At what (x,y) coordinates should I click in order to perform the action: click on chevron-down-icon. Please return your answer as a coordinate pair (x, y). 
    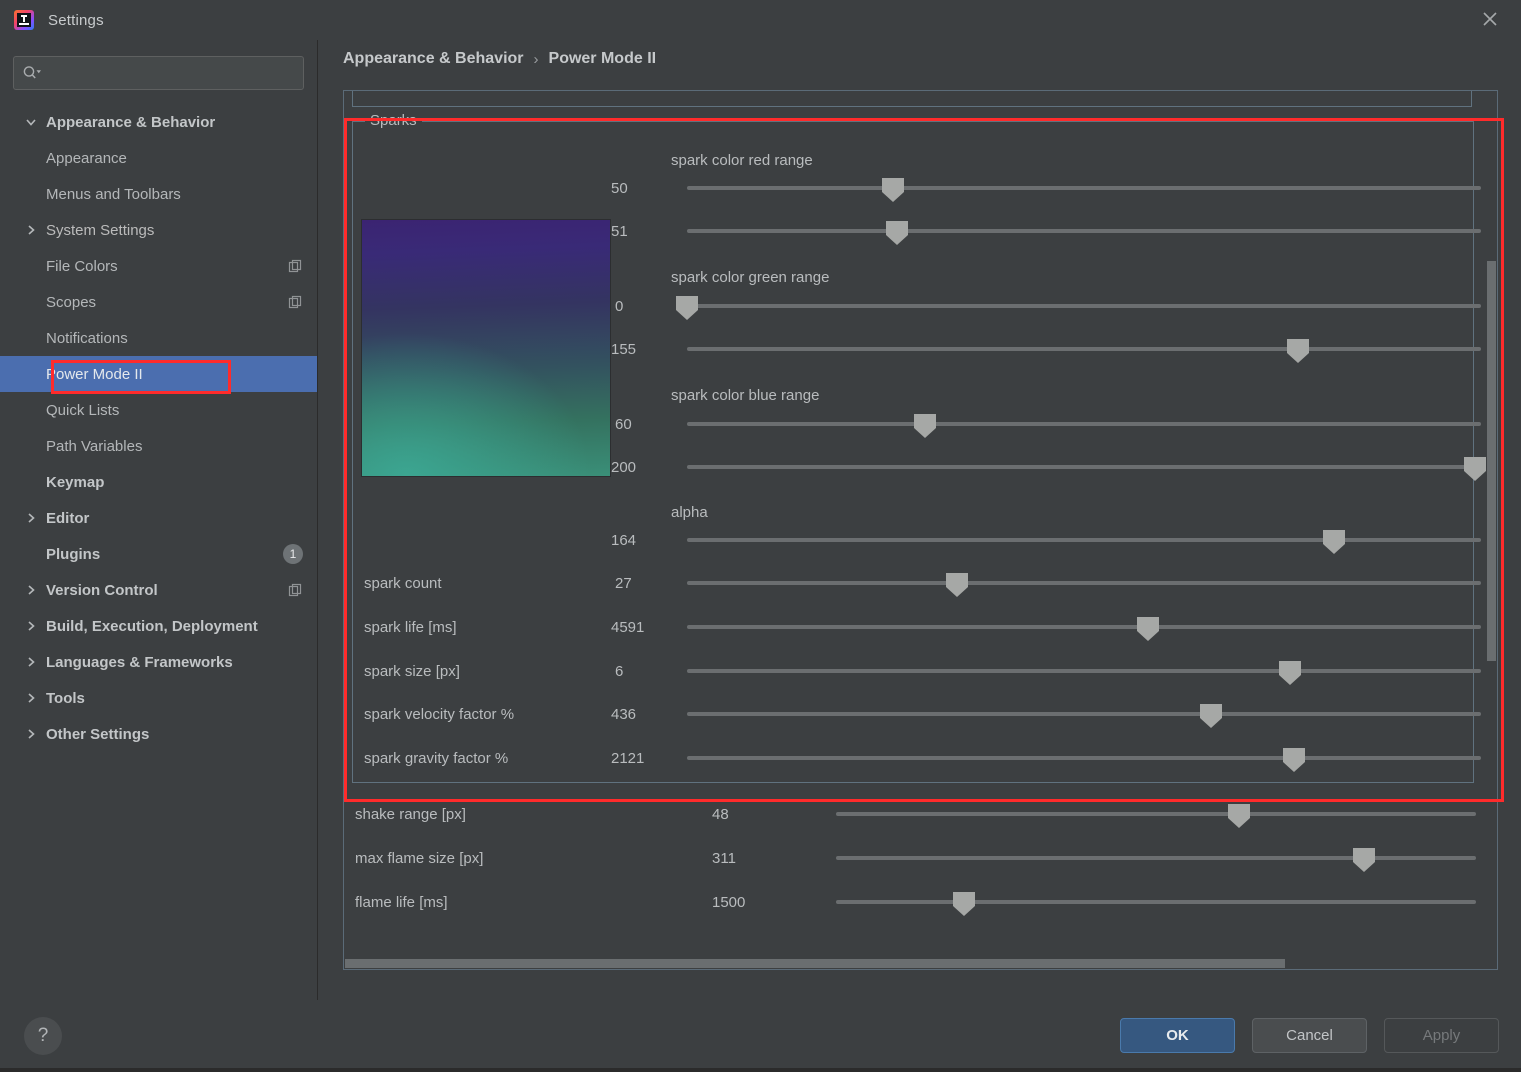
    Looking at the image, I should click on (35, 122).